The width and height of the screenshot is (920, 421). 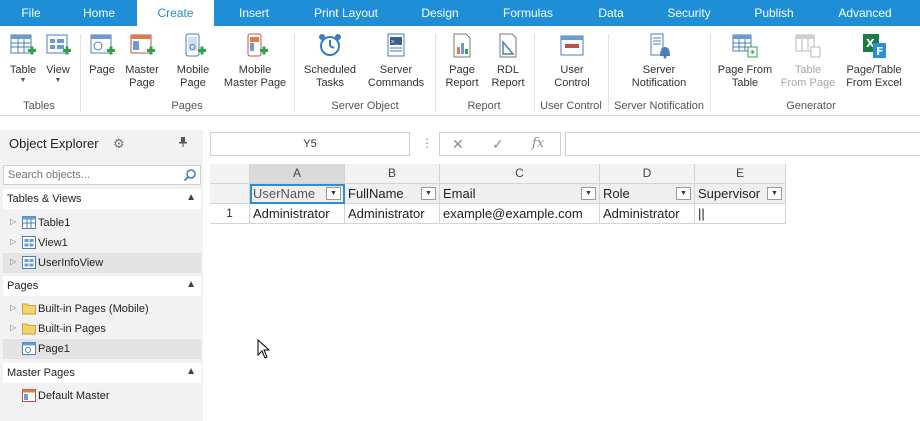 I want to click on mobile-master-page-icon, so click(x=257, y=45).